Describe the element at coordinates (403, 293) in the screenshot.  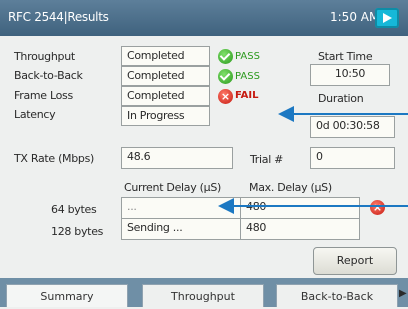
I see `tab-scroll-right-icon: ▶` at that location.